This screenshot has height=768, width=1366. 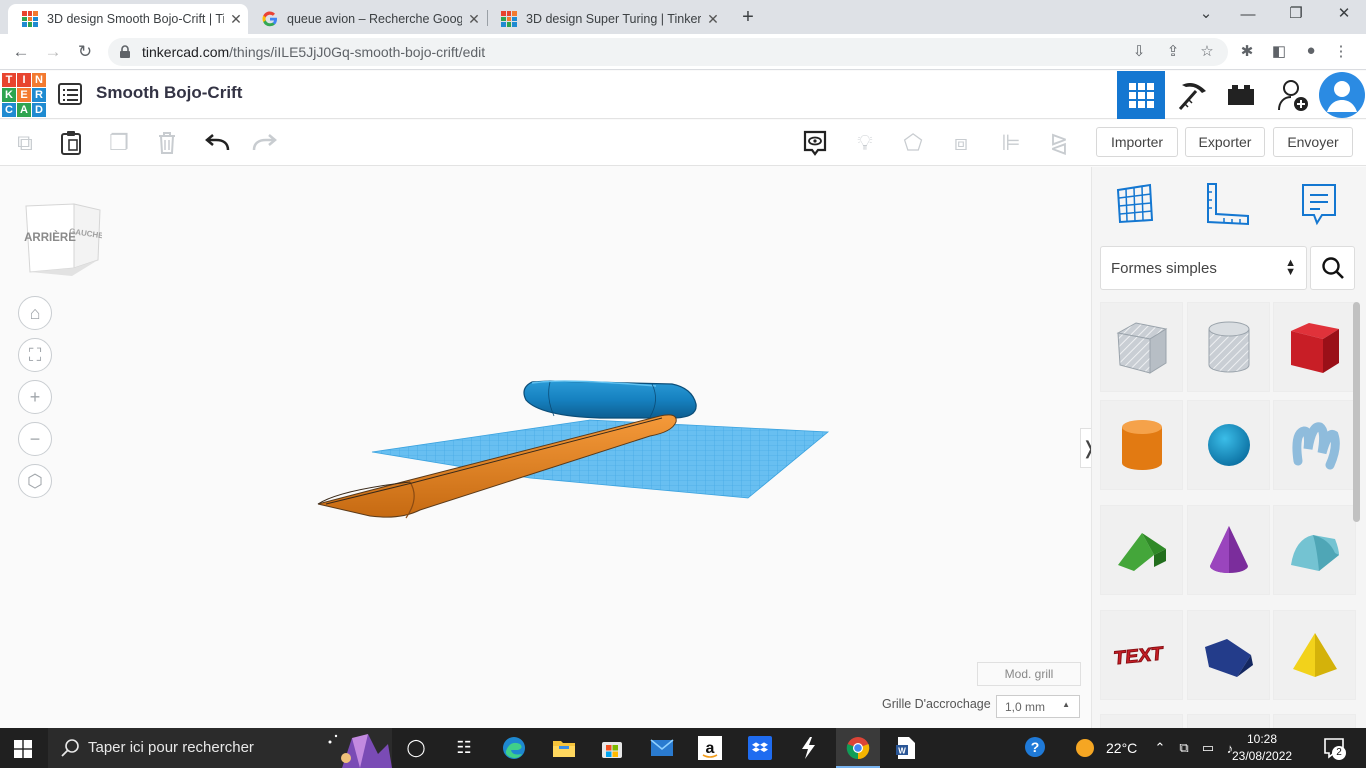 I want to click on ungroup-shapes-icon: ⧈, so click(x=961, y=143).